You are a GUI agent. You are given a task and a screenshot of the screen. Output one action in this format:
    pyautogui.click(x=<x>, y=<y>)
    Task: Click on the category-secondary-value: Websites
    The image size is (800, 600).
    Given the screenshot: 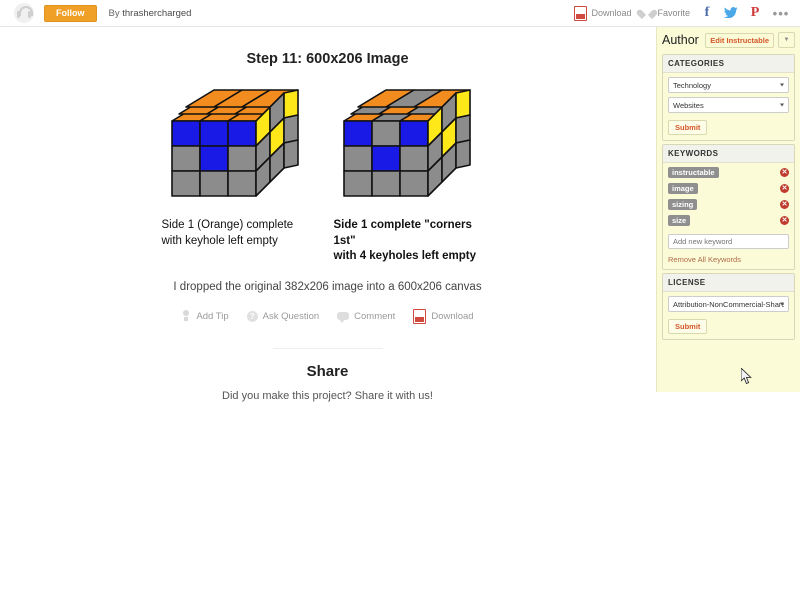 What is the action you would take?
    pyautogui.click(x=688, y=105)
    